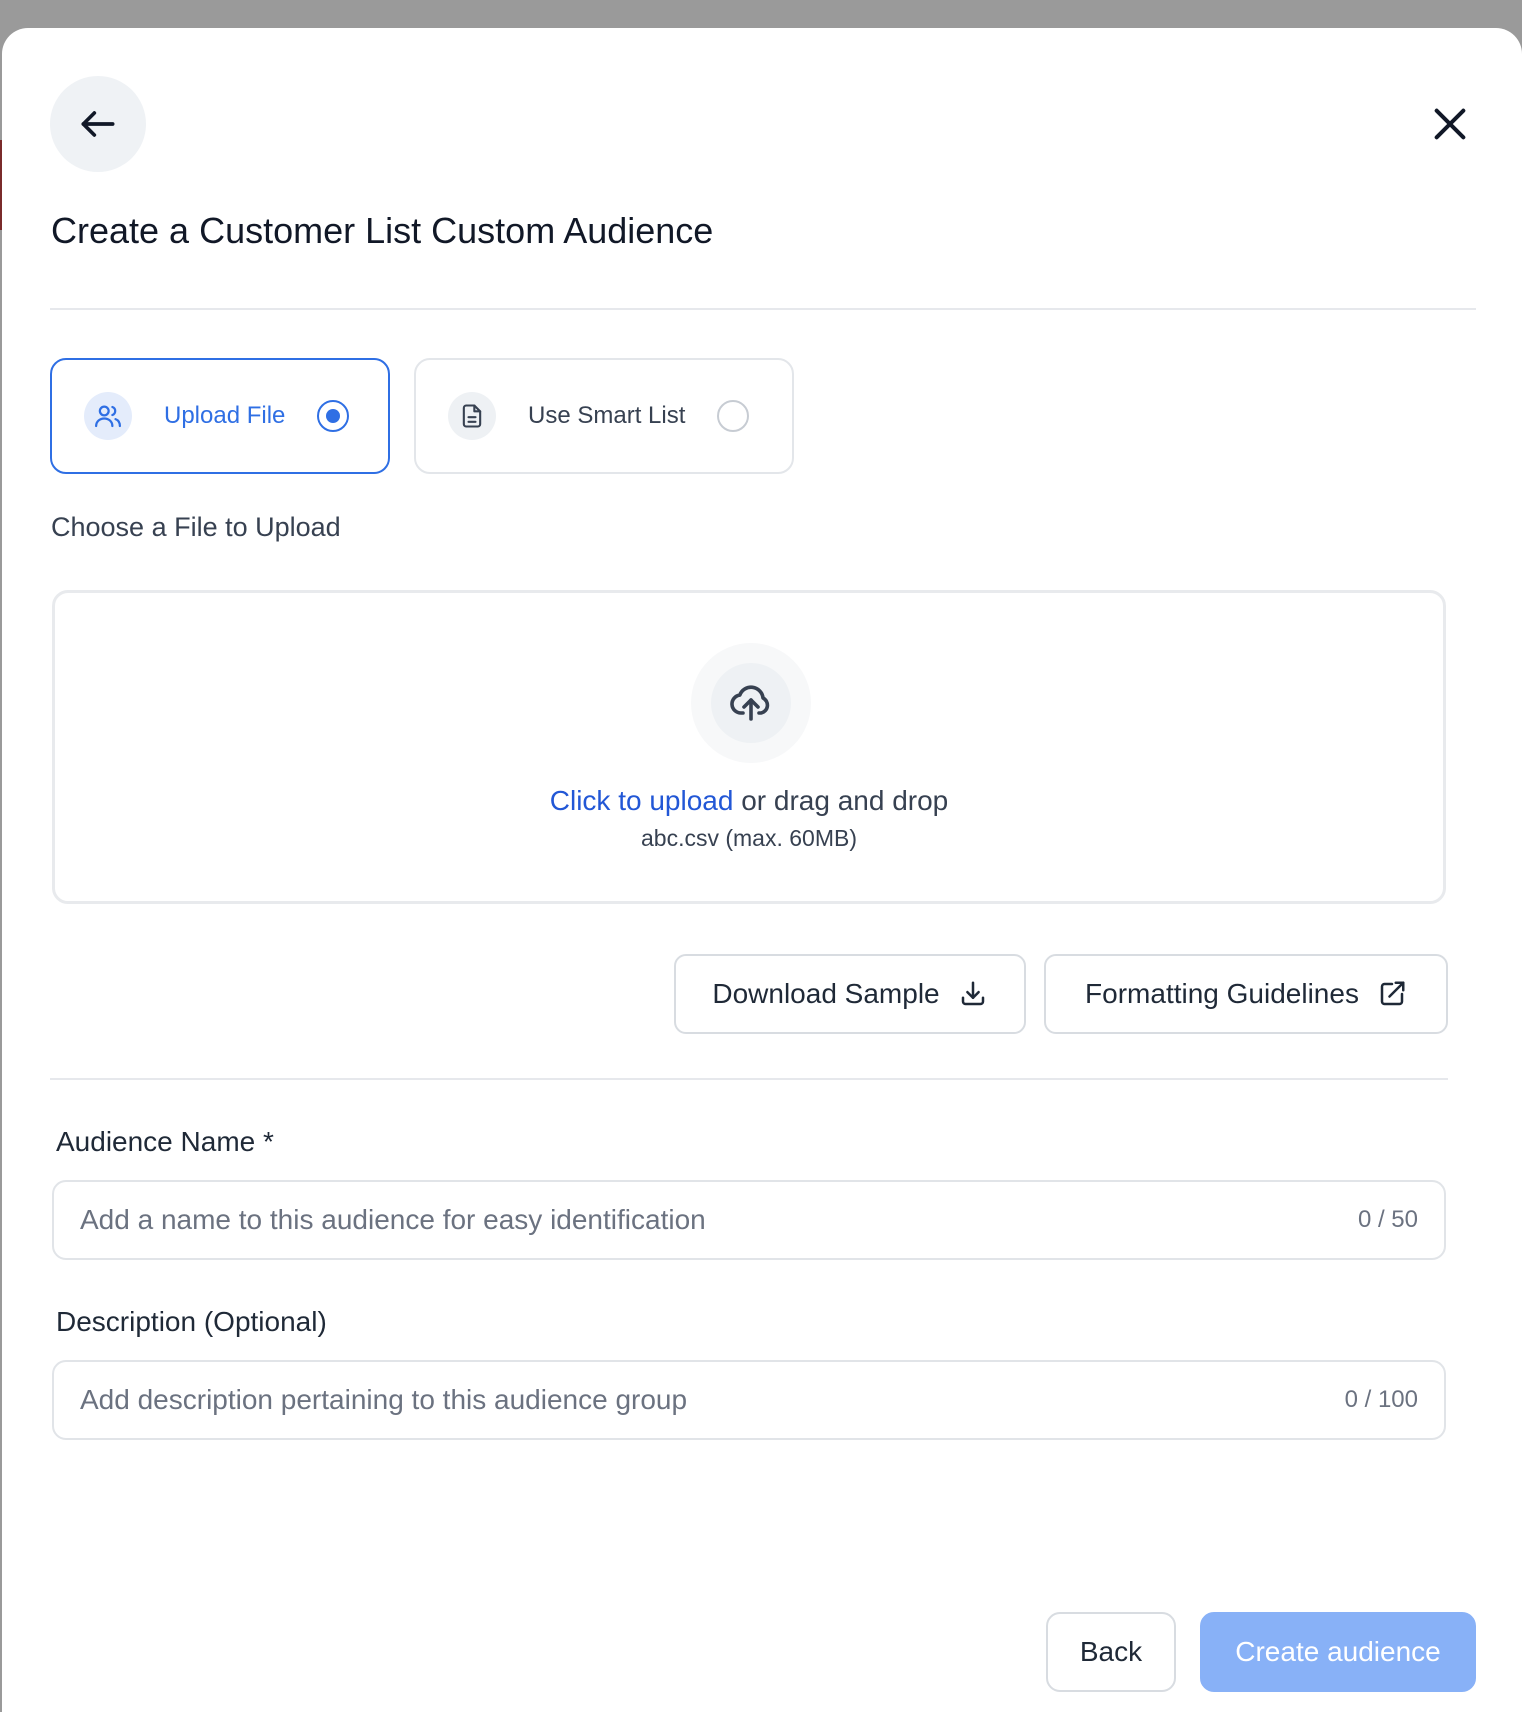  Describe the element at coordinates (733, 416) in the screenshot. I see `radio-use-smart-list` at that location.